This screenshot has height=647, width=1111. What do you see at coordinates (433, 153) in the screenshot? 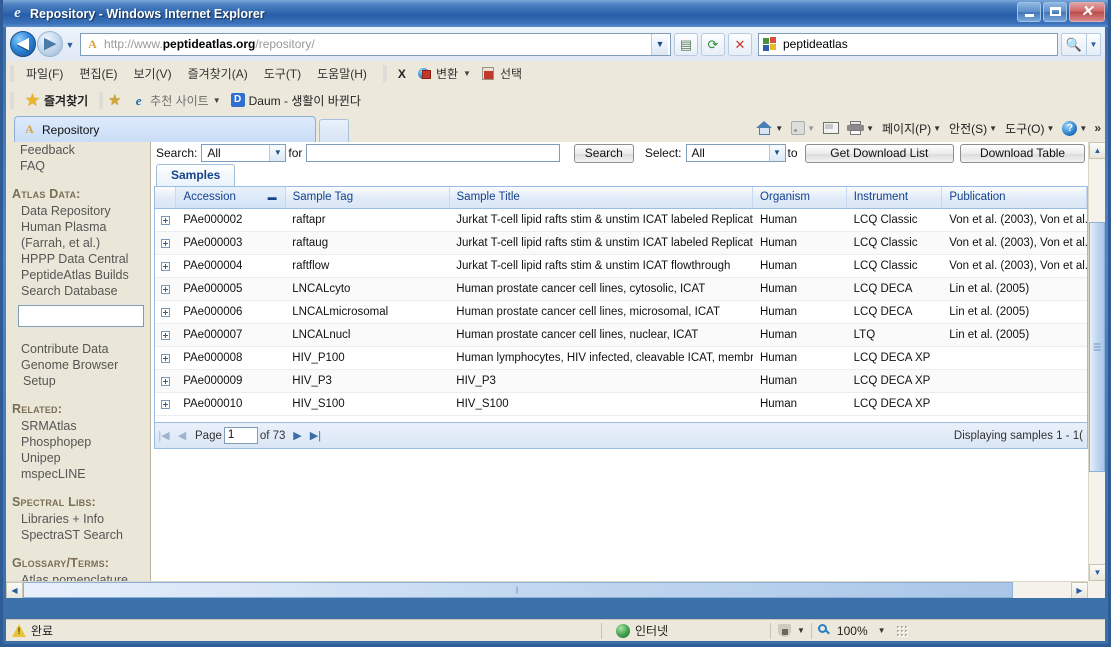
I see `search-term-input` at bounding box center [433, 153].